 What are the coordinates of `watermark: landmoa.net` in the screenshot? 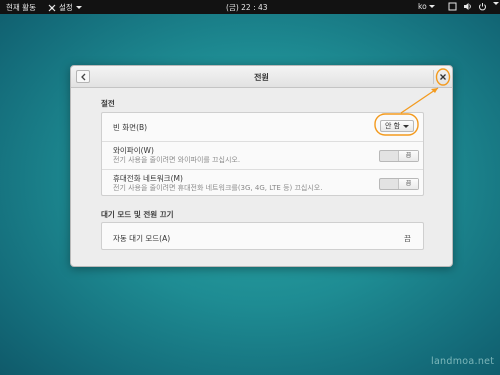 It's located at (463, 361).